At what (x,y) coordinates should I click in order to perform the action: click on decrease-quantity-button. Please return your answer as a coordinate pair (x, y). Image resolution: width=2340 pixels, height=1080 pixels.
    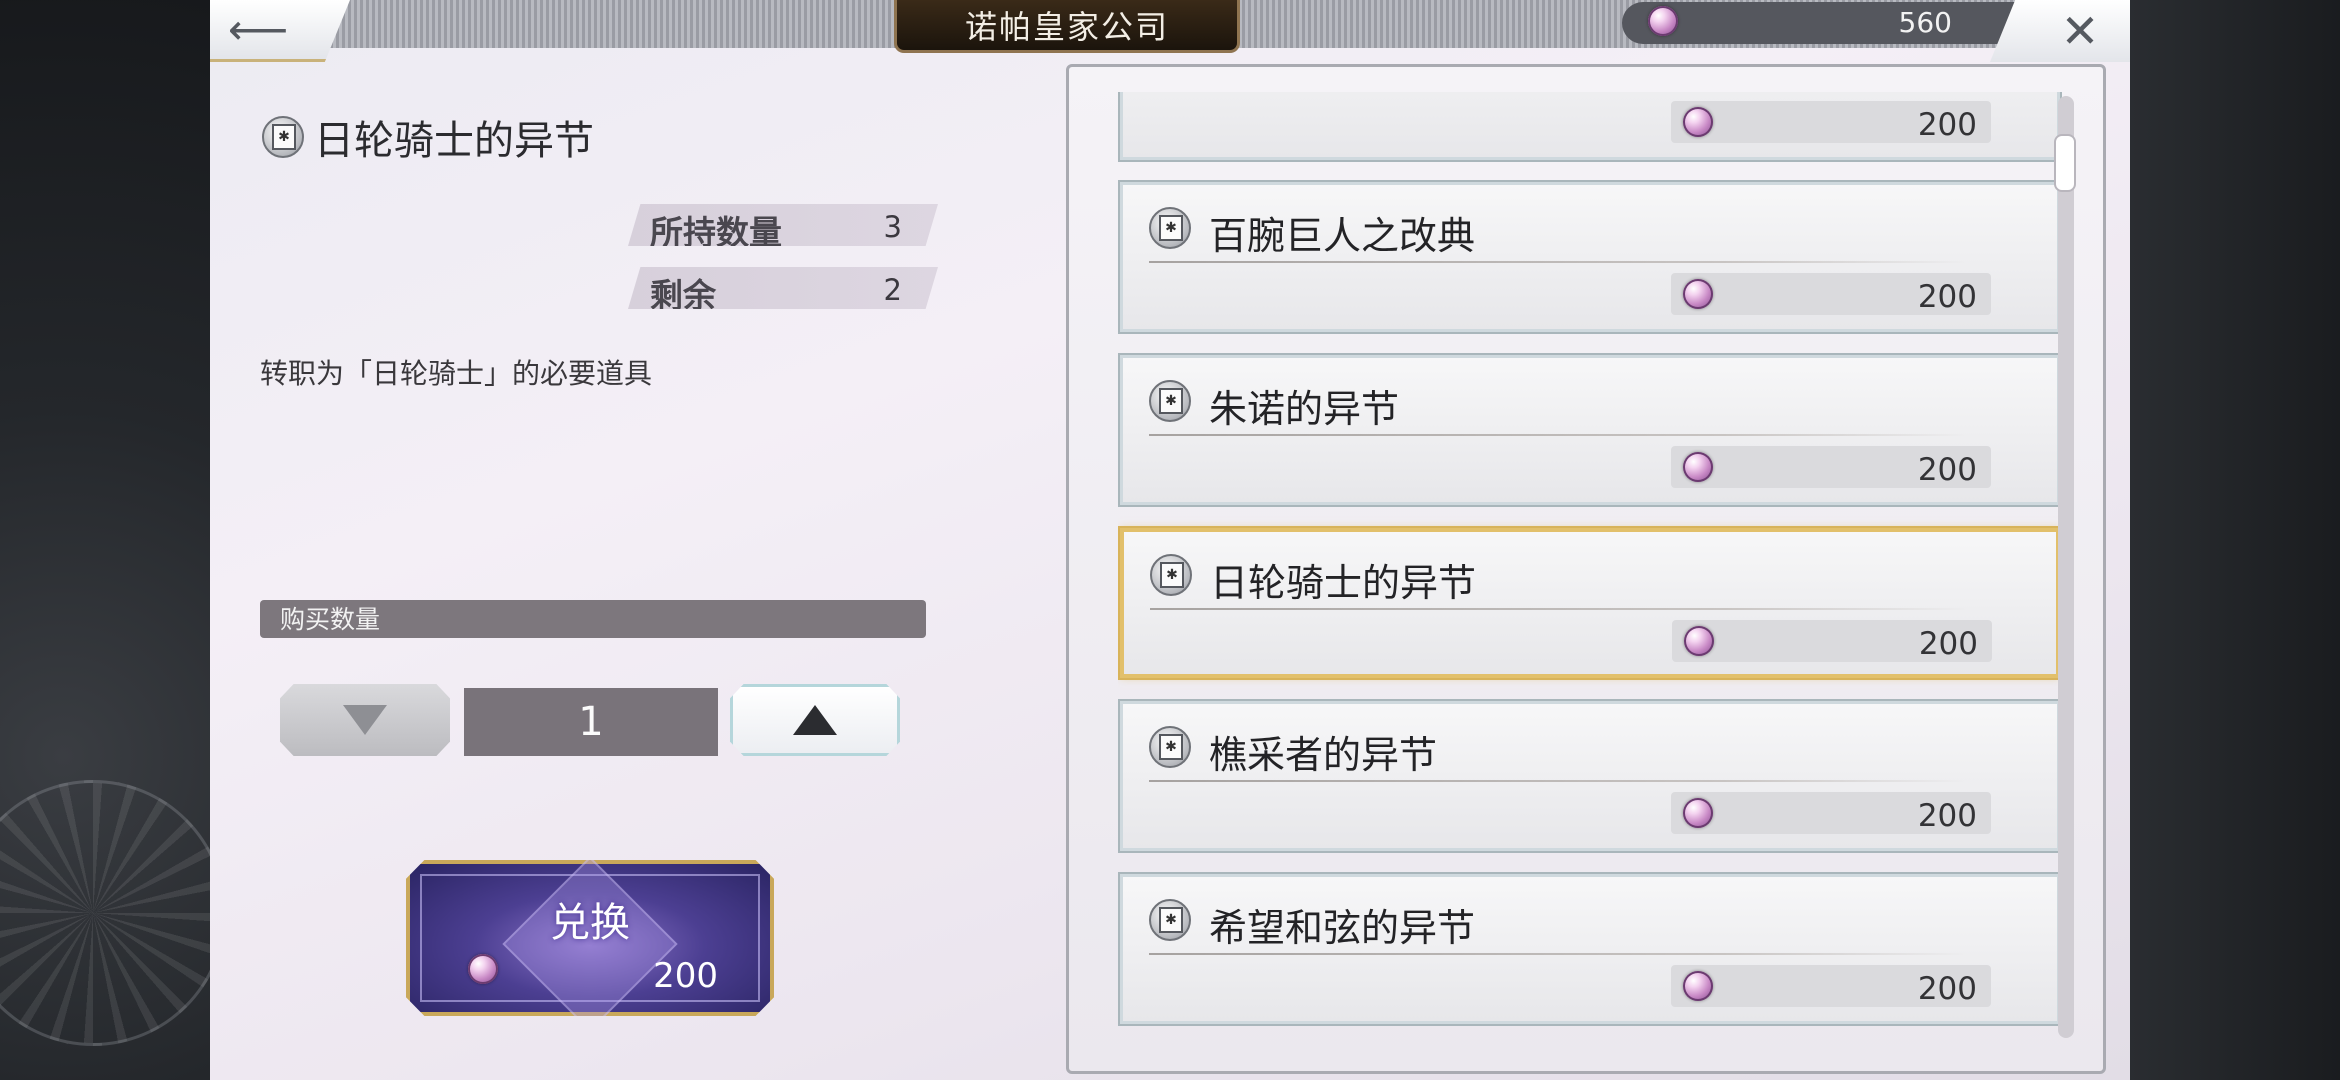
    Looking at the image, I should click on (365, 720).